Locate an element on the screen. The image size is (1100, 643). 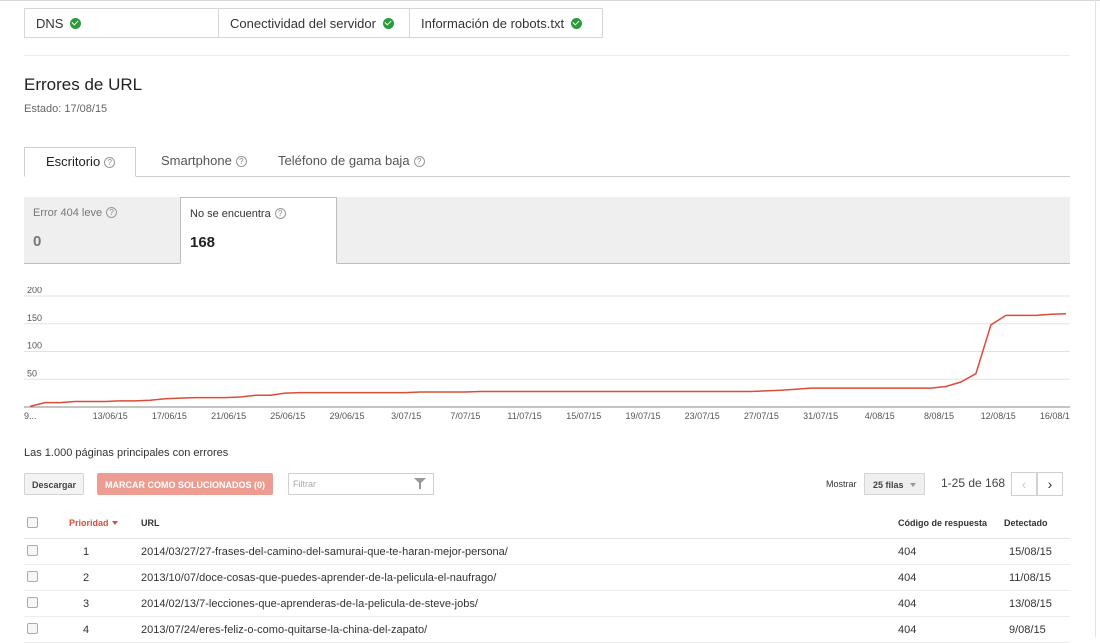
x-tick-label: 13/06/15 is located at coordinates (110, 416).